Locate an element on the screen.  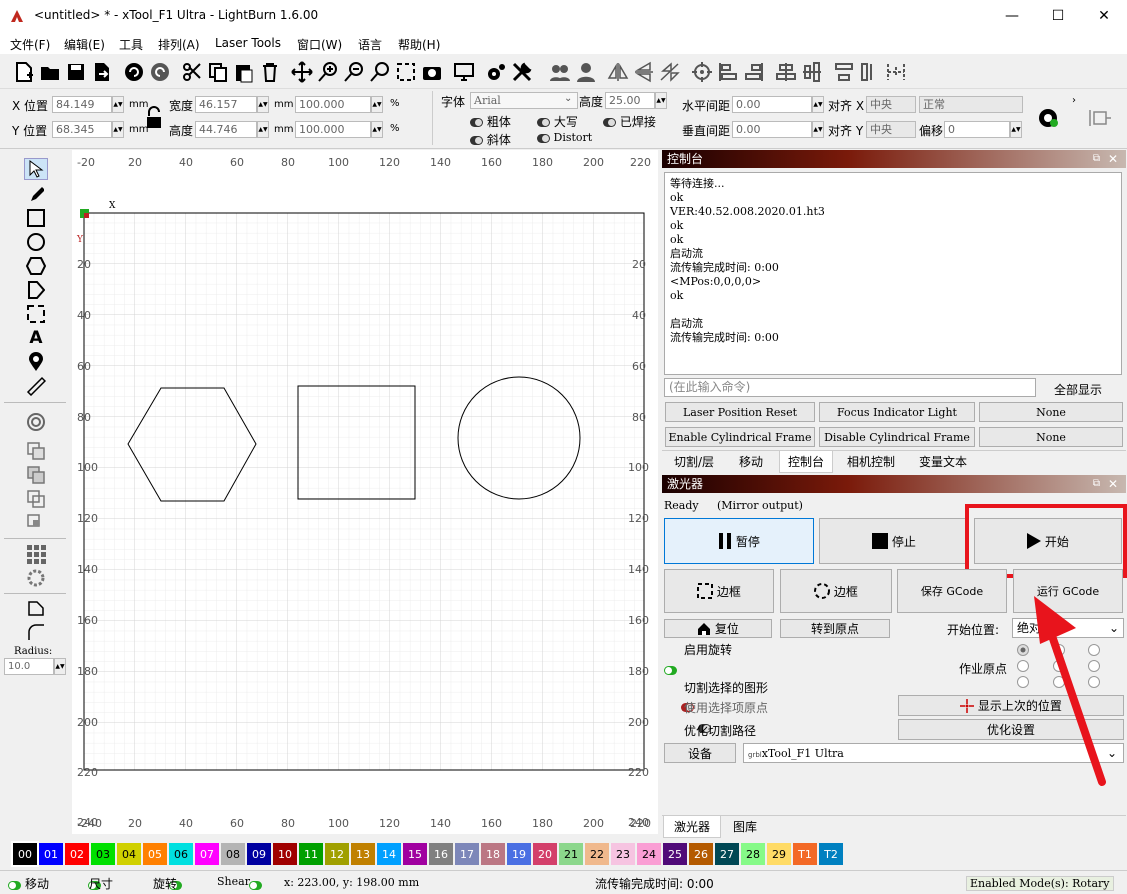
circular-array-icon is located at coordinates (36, 578).